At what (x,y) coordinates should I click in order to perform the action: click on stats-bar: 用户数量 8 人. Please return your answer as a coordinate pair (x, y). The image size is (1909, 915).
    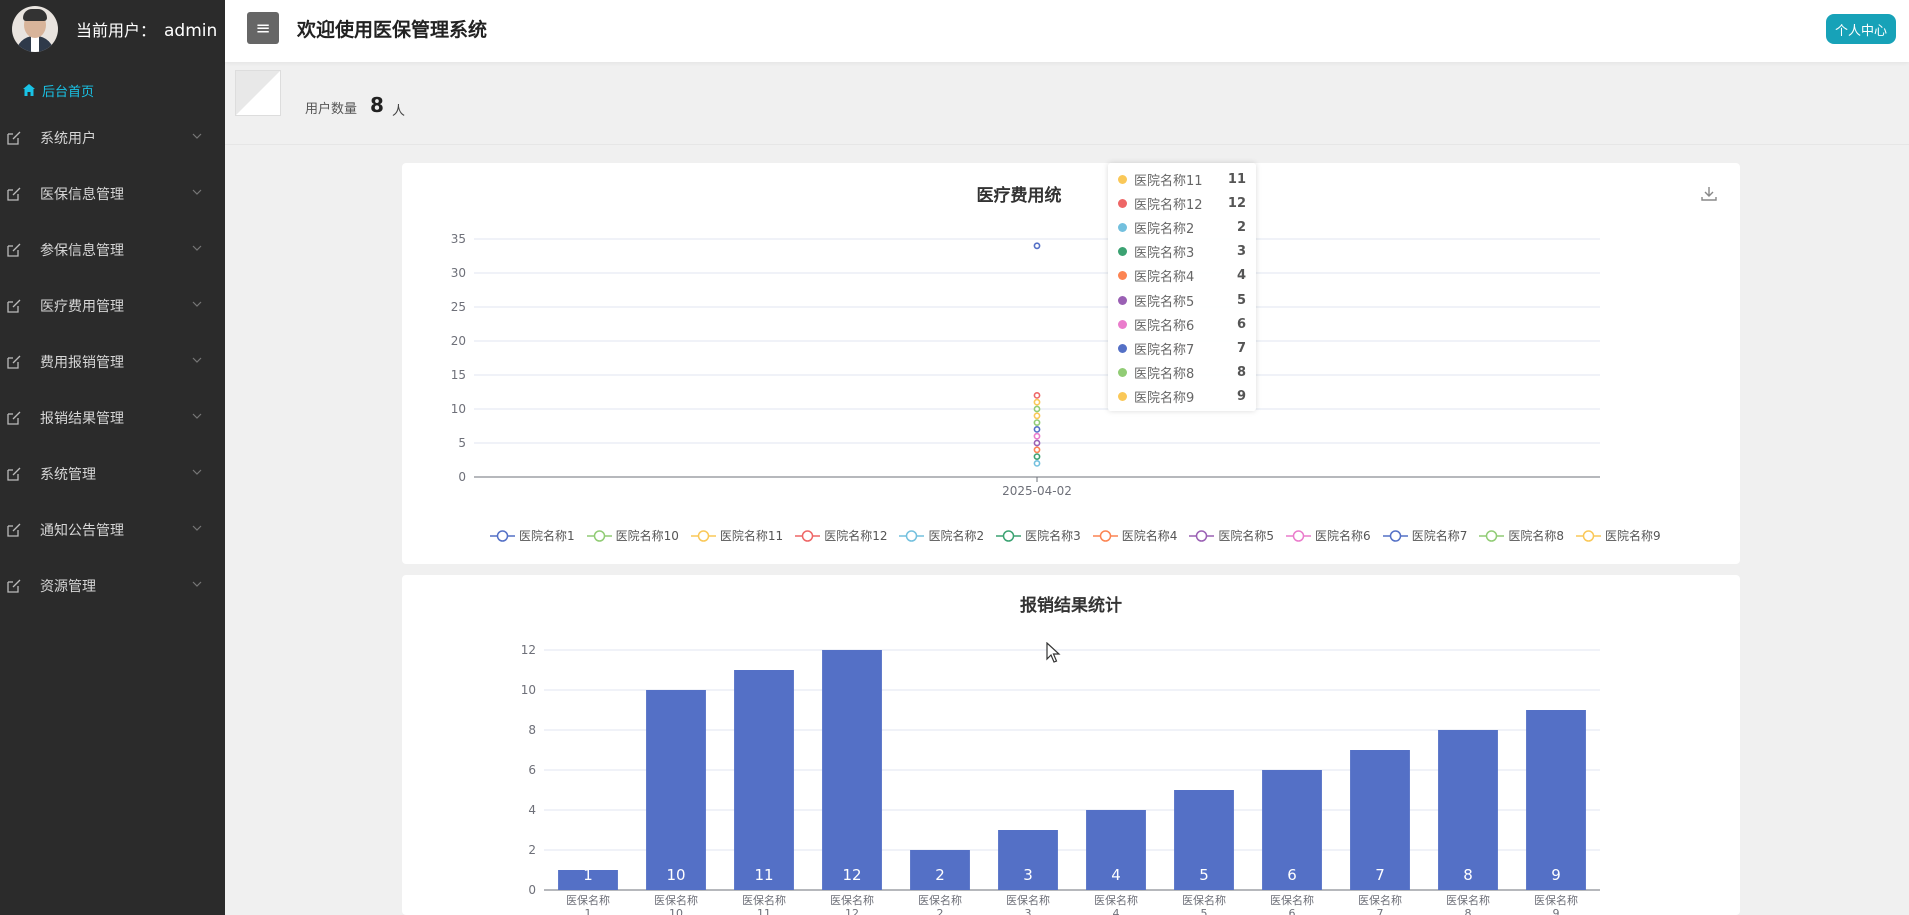
    Looking at the image, I should click on (1067, 103).